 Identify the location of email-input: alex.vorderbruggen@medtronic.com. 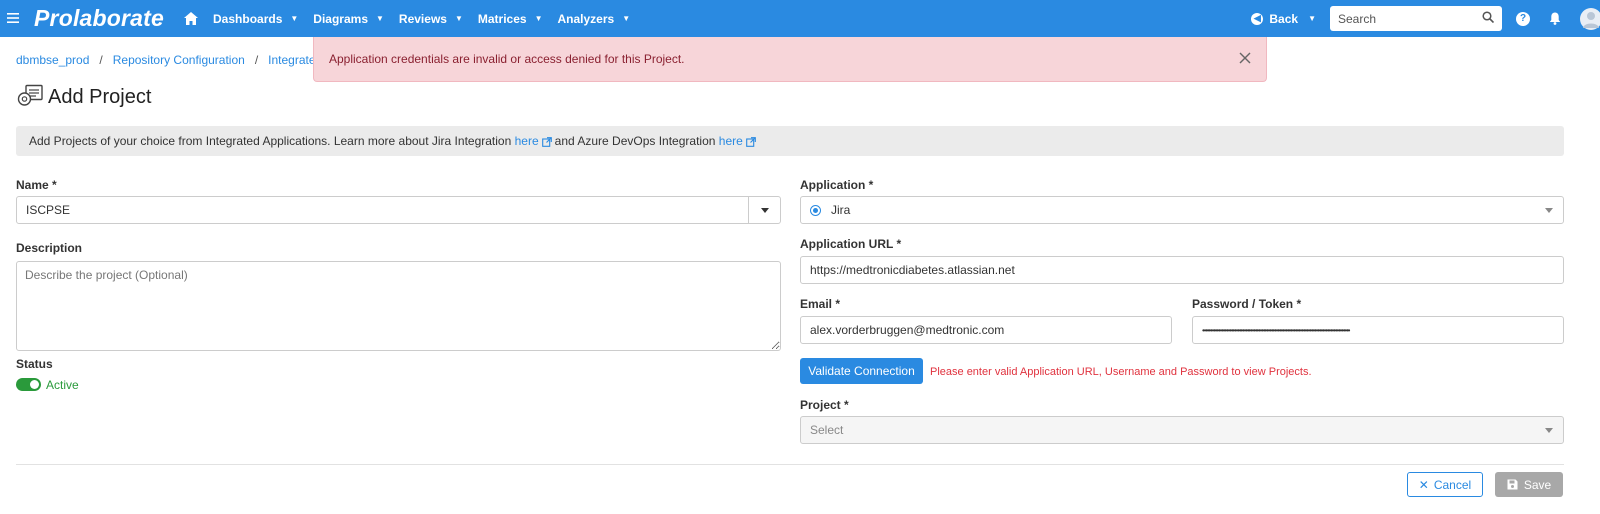
(986, 330).